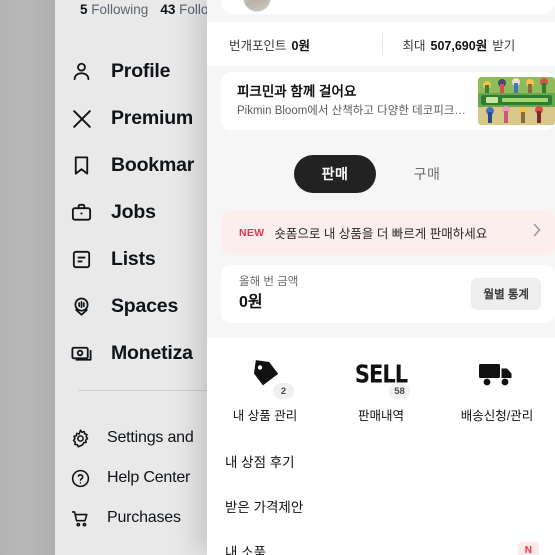 The image size is (555, 555). Describe the element at coordinates (84, 9) in the screenshot. I see `following-count: 5` at that location.